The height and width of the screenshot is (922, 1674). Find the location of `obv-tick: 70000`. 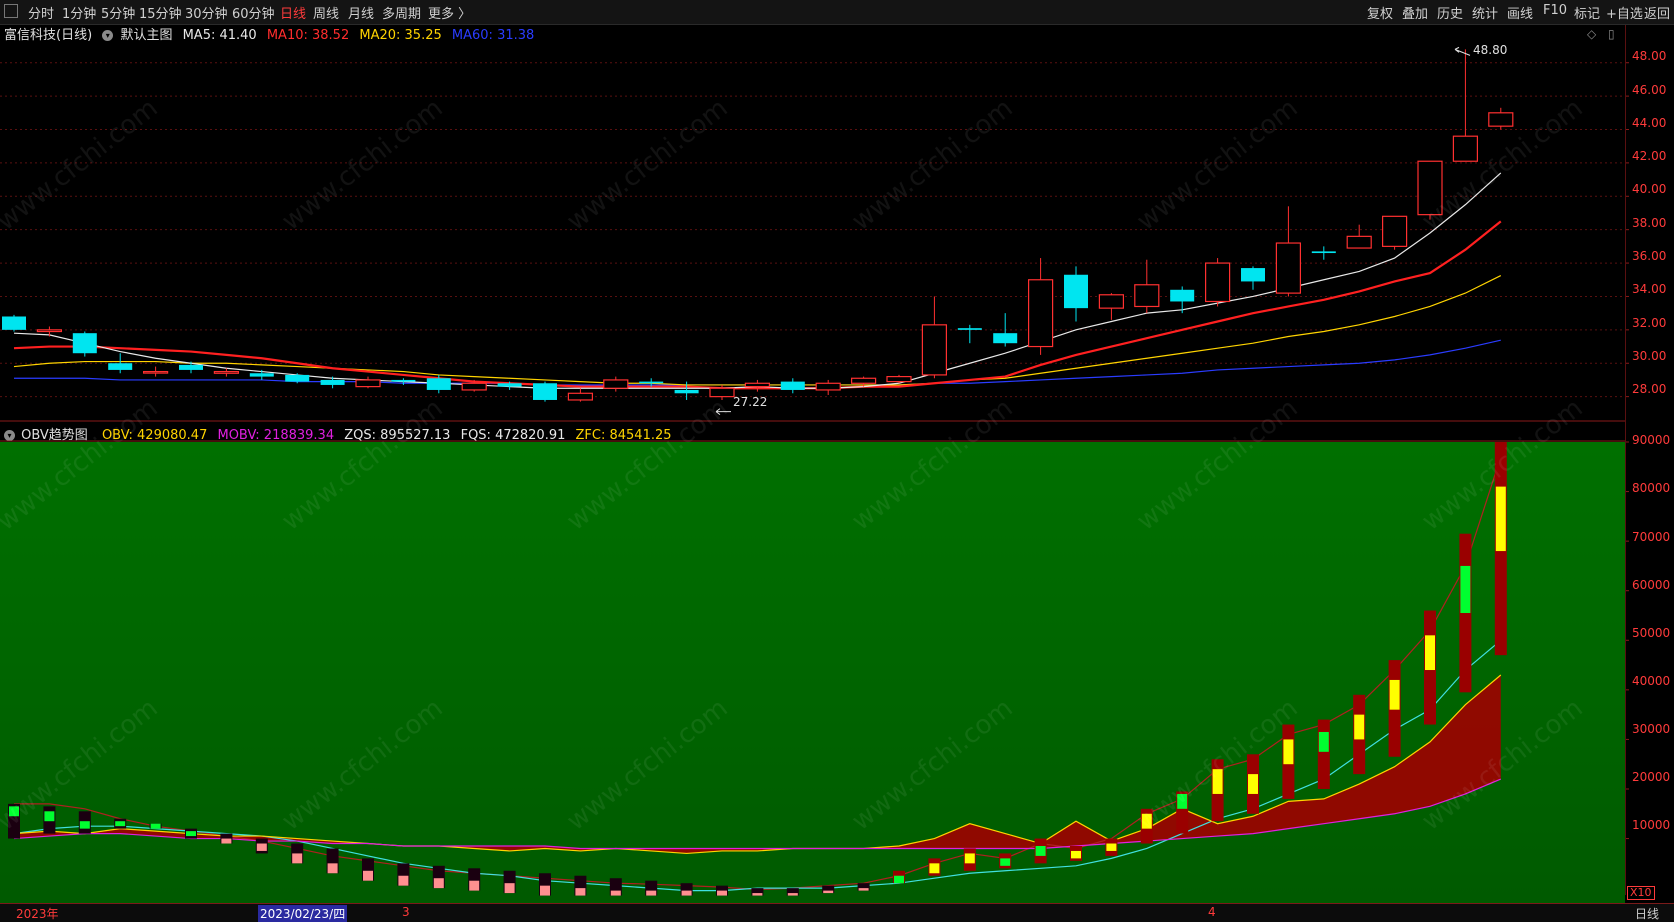

obv-tick: 70000 is located at coordinates (1651, 537).